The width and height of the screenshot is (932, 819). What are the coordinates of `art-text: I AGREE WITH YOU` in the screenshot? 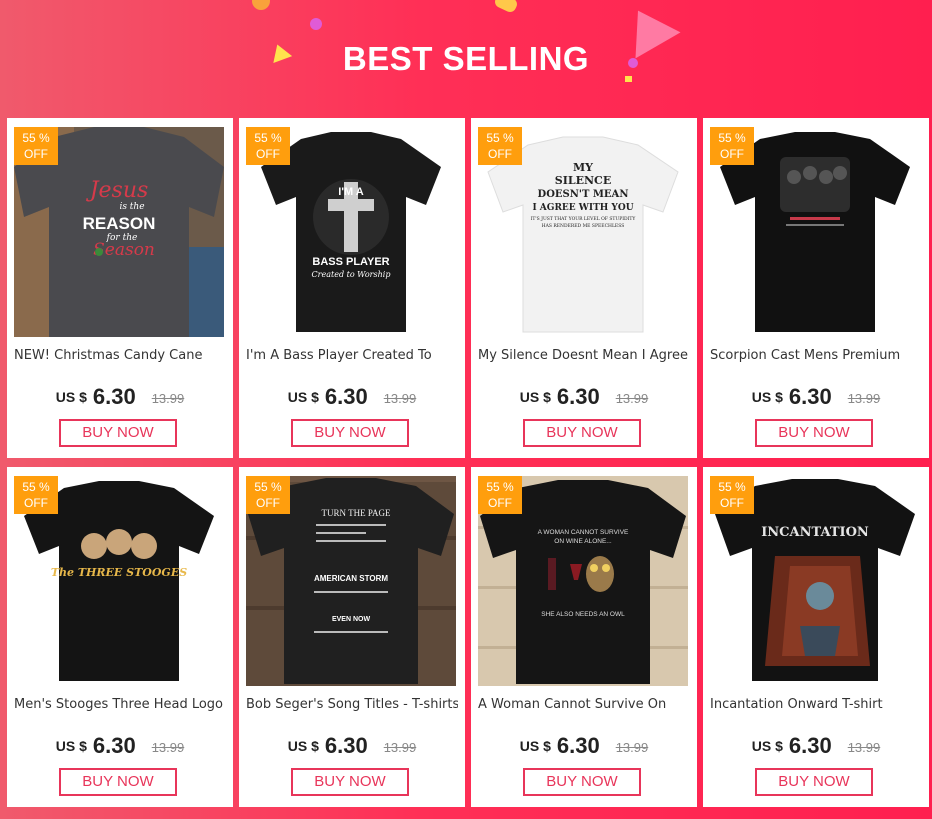 It's located at (582, 208).